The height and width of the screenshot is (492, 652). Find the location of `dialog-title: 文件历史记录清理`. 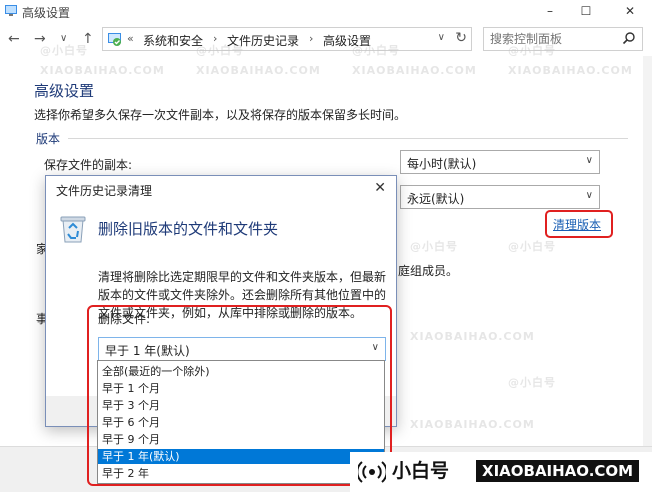

dialog-title: 文件历史记录清理 is located at coordinates (104, 191).